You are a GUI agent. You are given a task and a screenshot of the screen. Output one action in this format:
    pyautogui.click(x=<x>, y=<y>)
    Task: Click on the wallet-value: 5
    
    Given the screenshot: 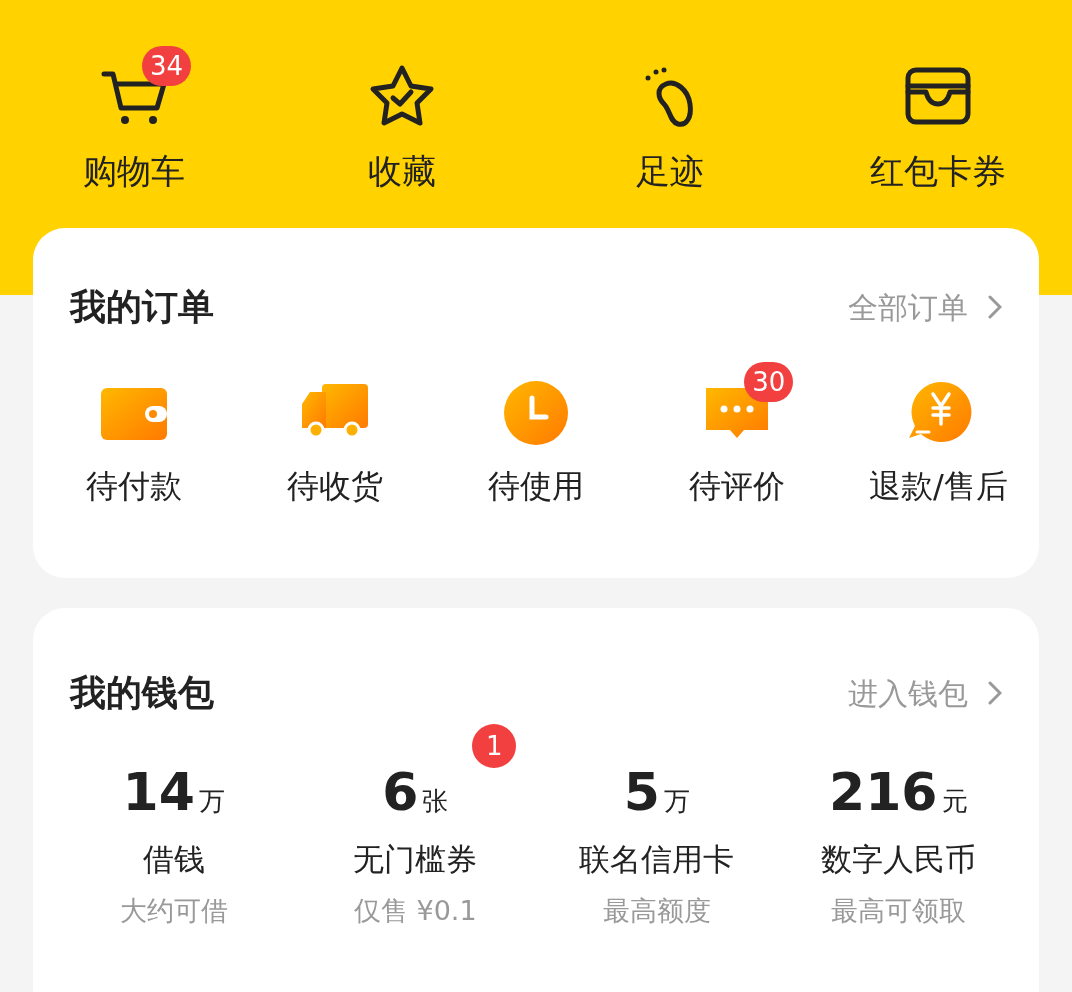 What is the action you would take?
    pyautogui.click(x=641, y=792)
    